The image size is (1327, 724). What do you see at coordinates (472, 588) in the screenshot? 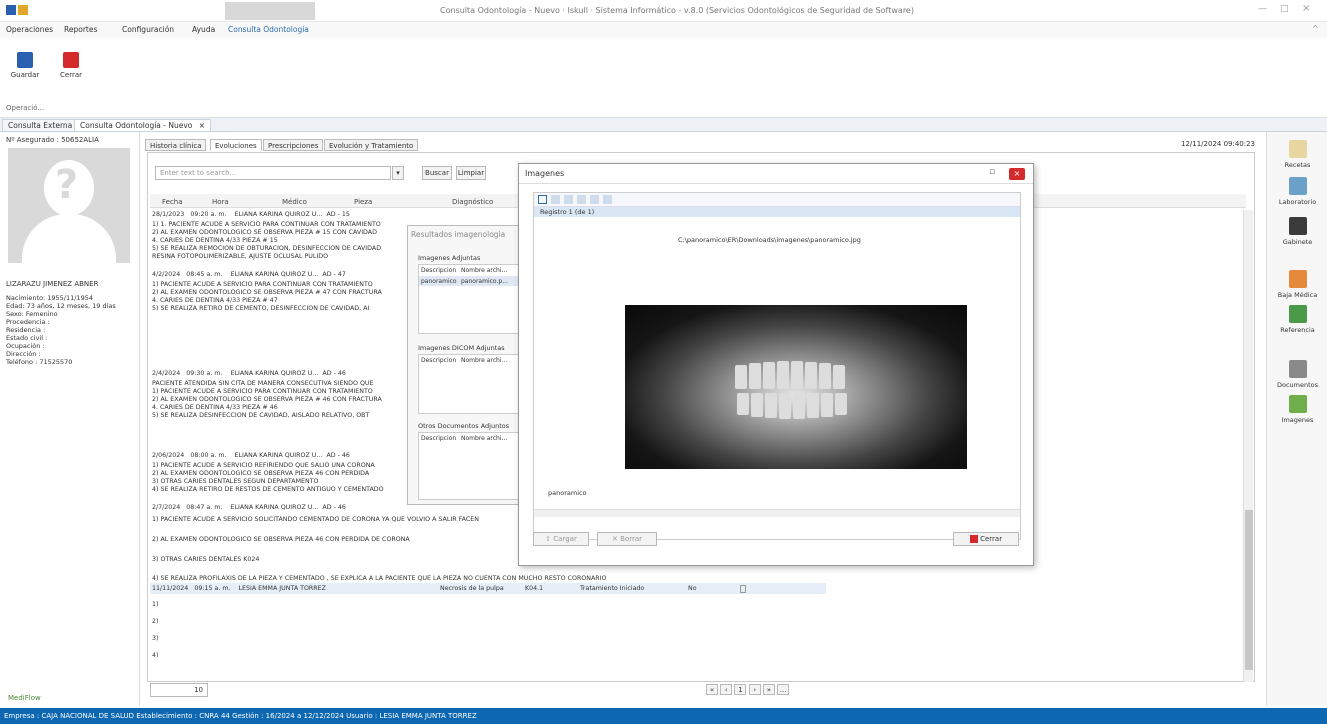
I see `cell-diagnostico: Necrosis de la pulpa` at bounding box center [472, 588].